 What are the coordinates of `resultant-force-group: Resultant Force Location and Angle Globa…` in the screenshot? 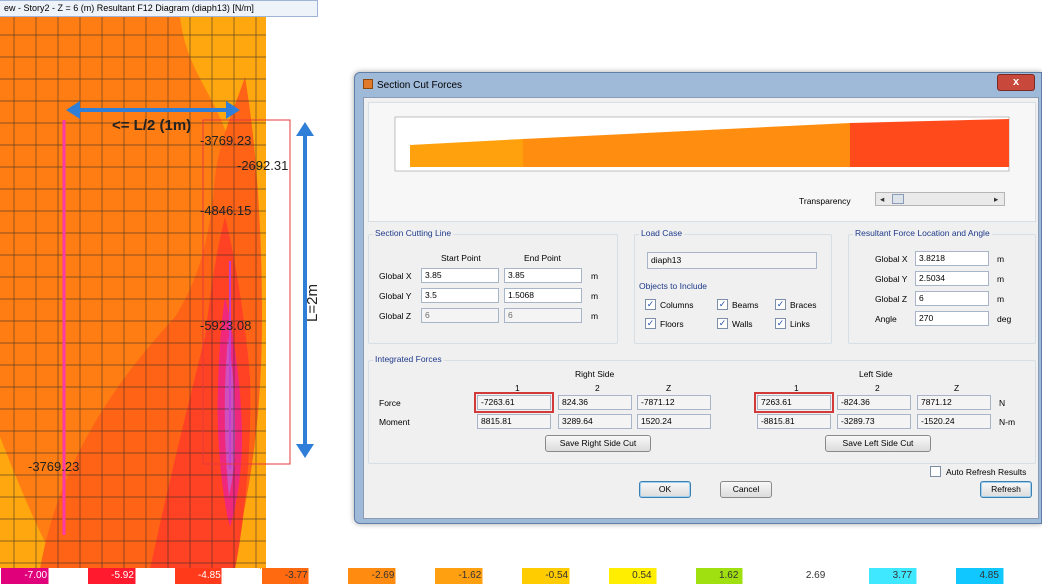 It's located at (942, 286).